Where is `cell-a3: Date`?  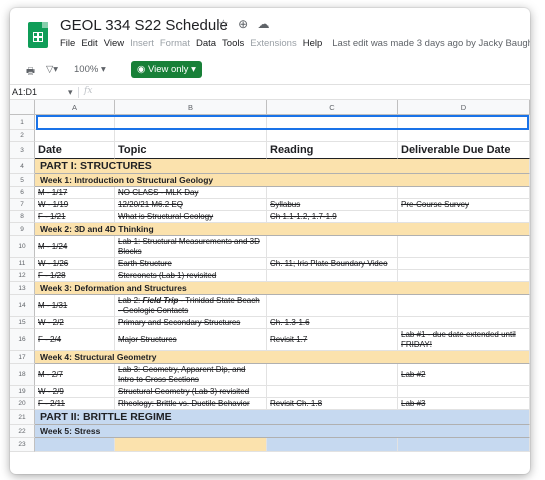
cell-a3: Date is located at coordinates (75, 150).